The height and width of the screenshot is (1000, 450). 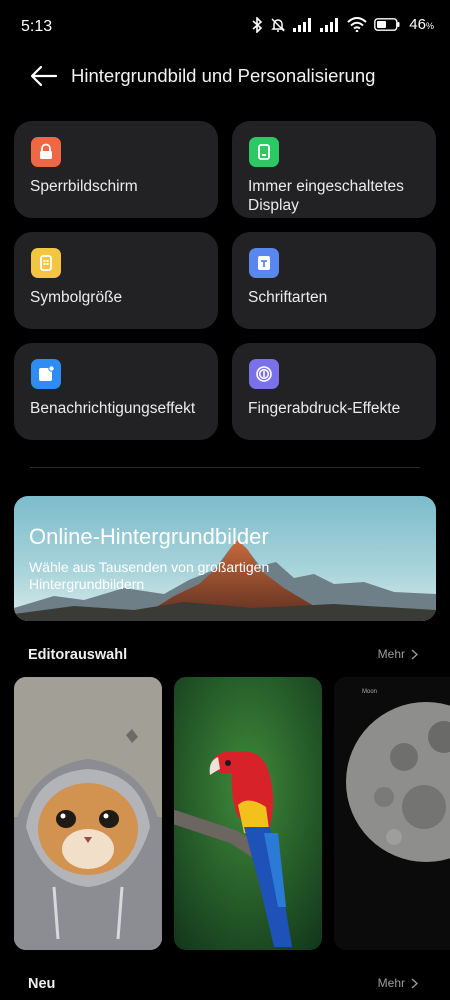 I want to click on bluetooth-icon, so click(x=257, y=24).